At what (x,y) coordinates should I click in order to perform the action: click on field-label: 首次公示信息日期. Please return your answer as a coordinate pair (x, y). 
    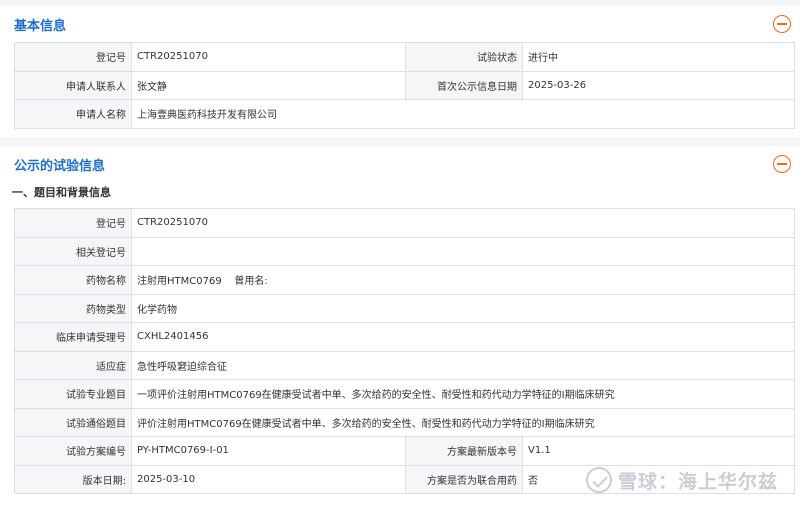
    Looking at the image, I should click on (464, 85).